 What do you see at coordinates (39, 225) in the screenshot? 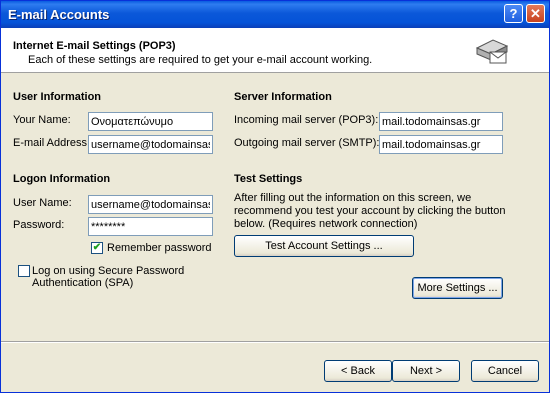
I see `password-label: Password:` at bounding box center [39, 225].